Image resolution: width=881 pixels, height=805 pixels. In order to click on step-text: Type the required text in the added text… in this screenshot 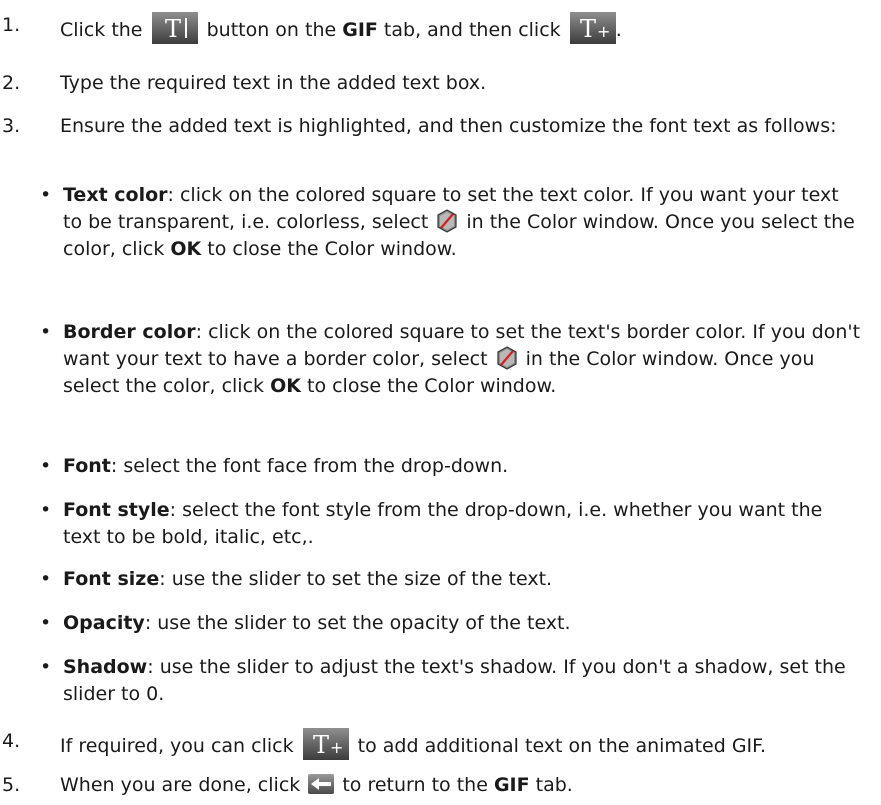, I will do `click(273, 83)`.